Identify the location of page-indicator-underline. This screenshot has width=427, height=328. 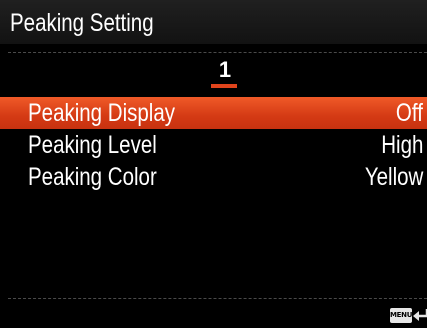
(224, 86).